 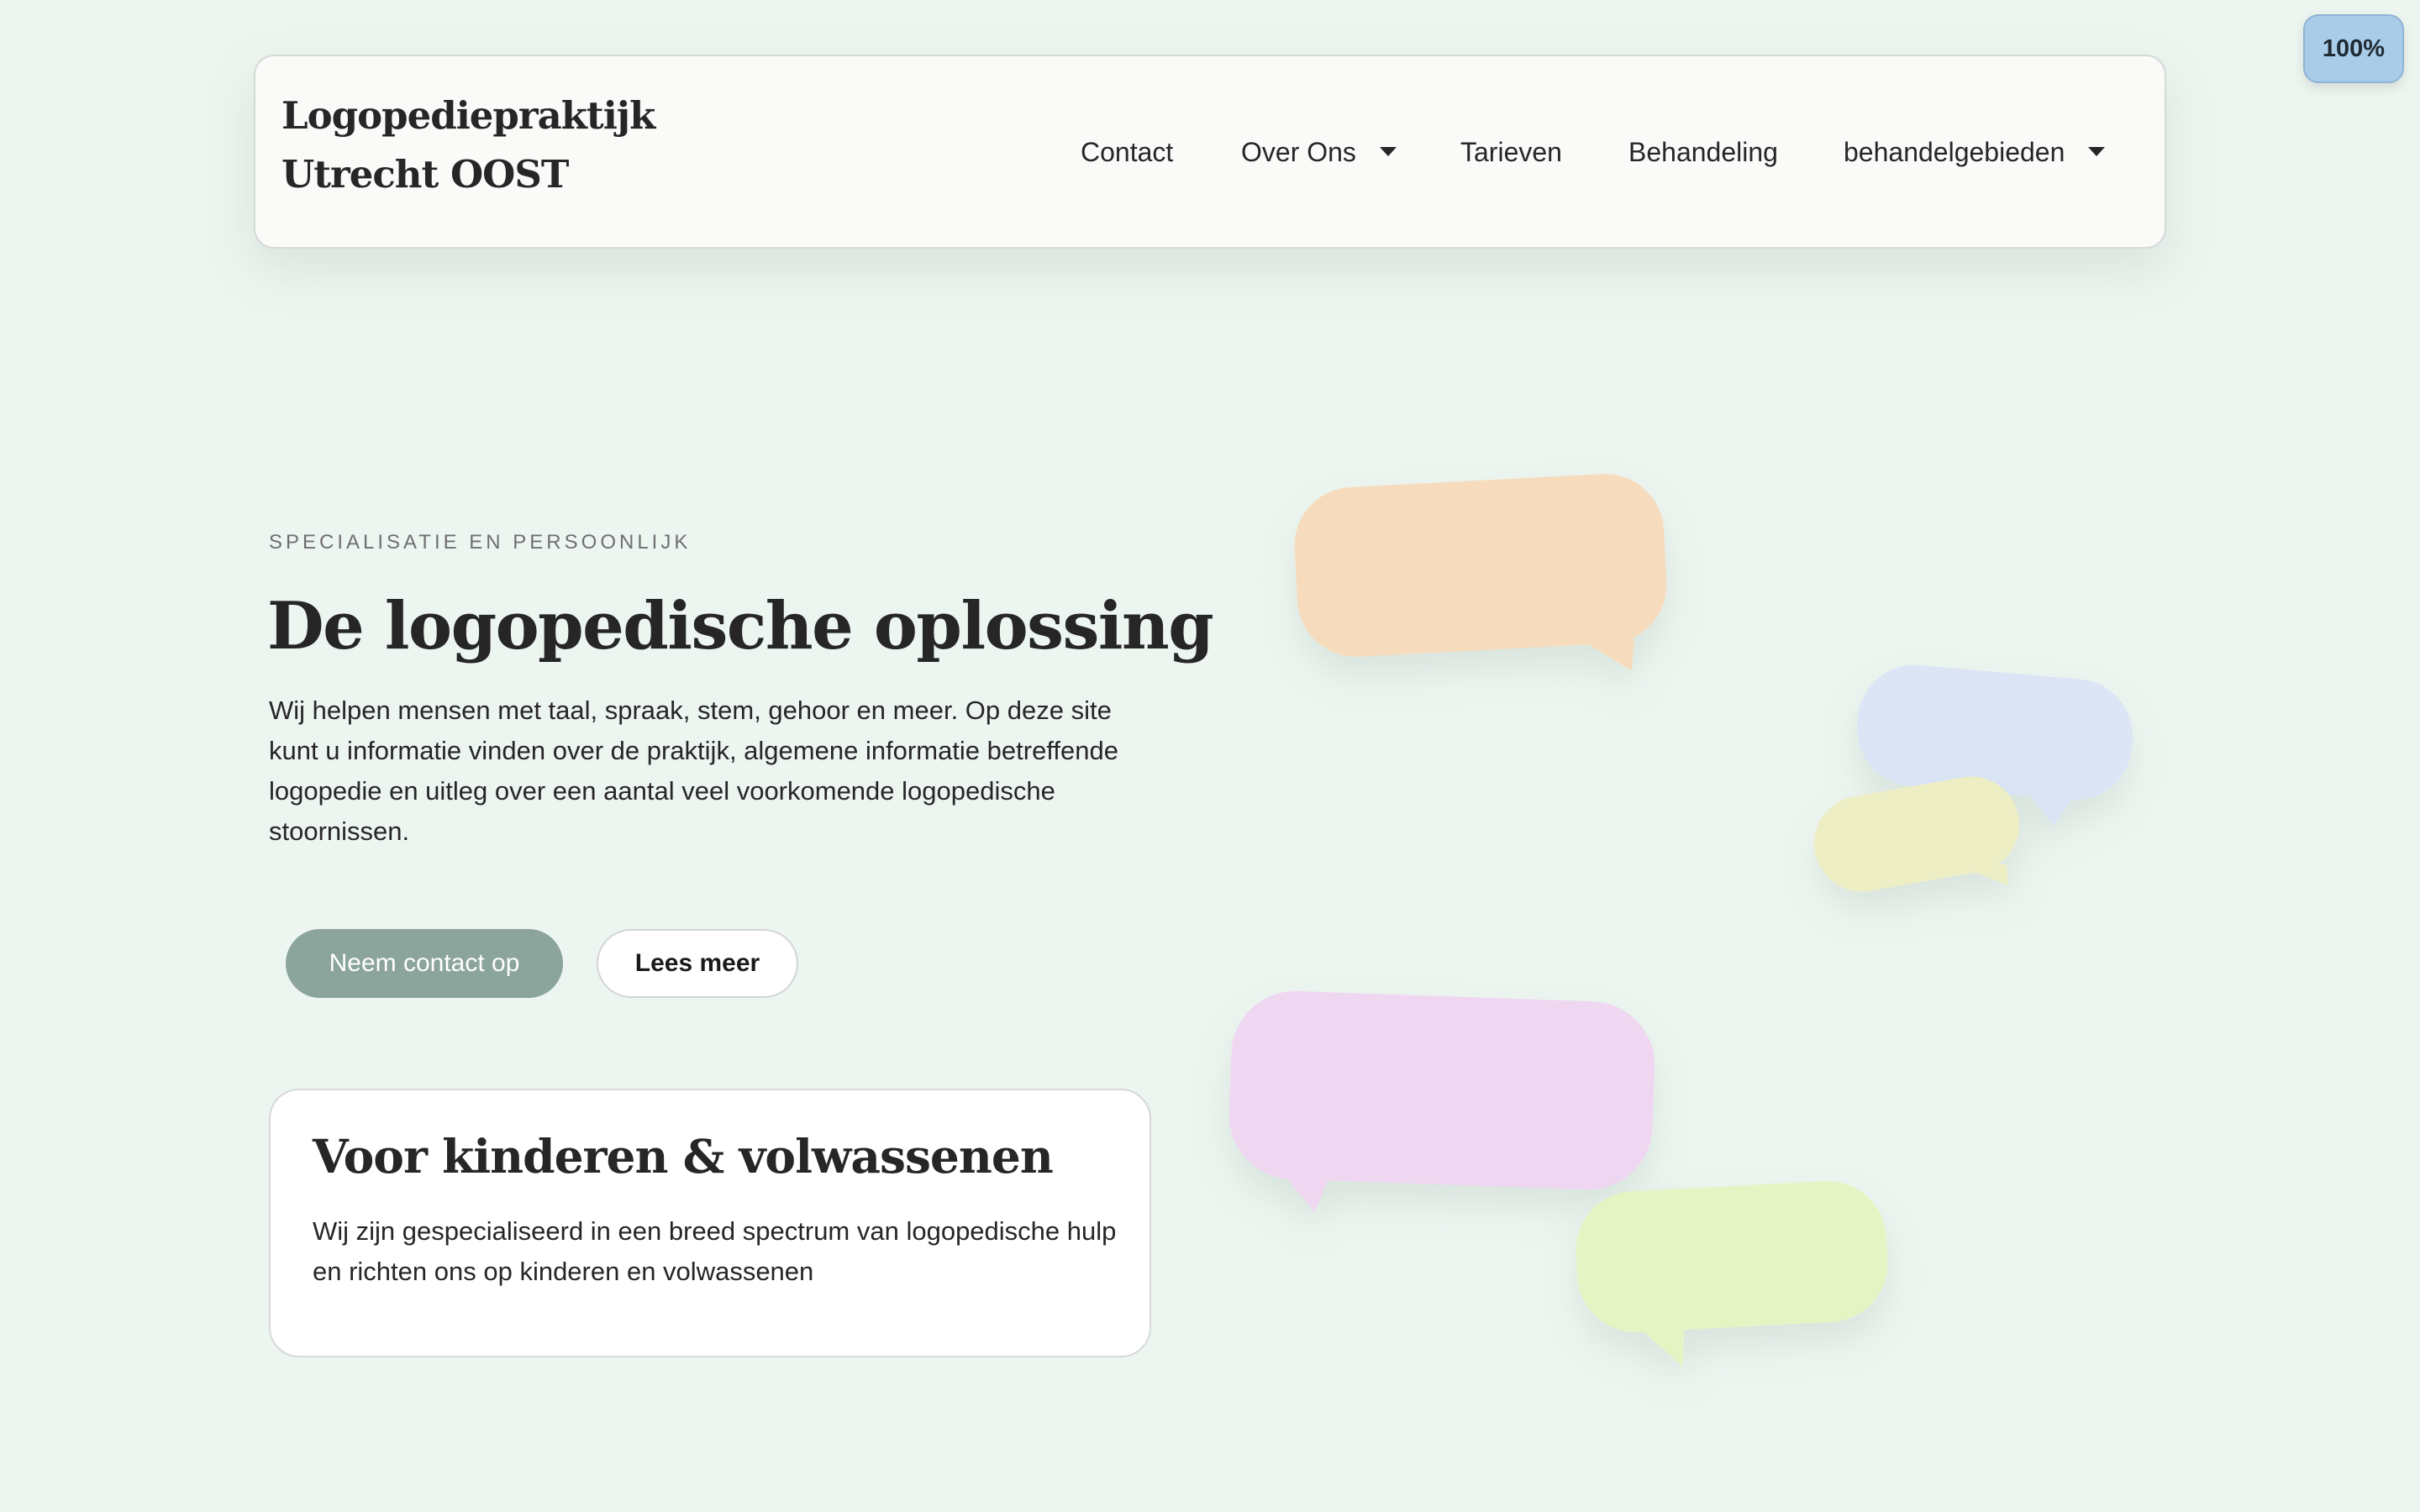 What do you see at coordinates (1298, 152) in the screenshot?
I see `nav-over-ons-label: Over Ons` at bounding box center [1298, 152].